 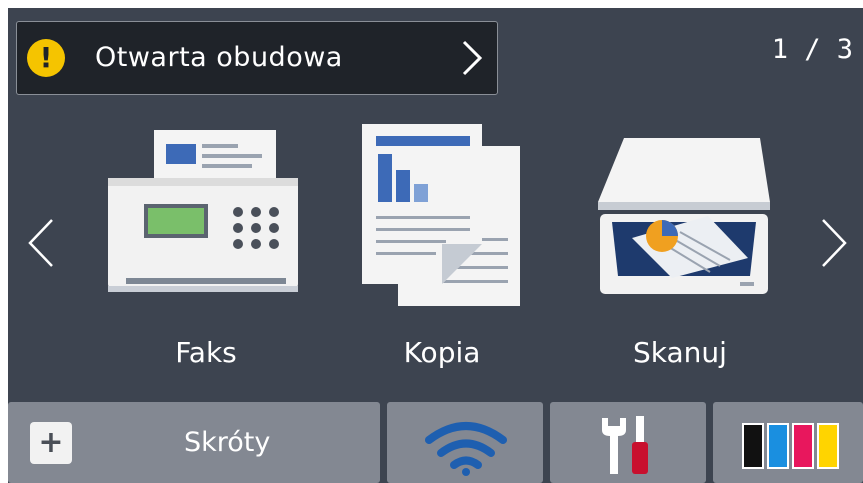 I want to click on ink-levels-button, so click(x=788, y=442).